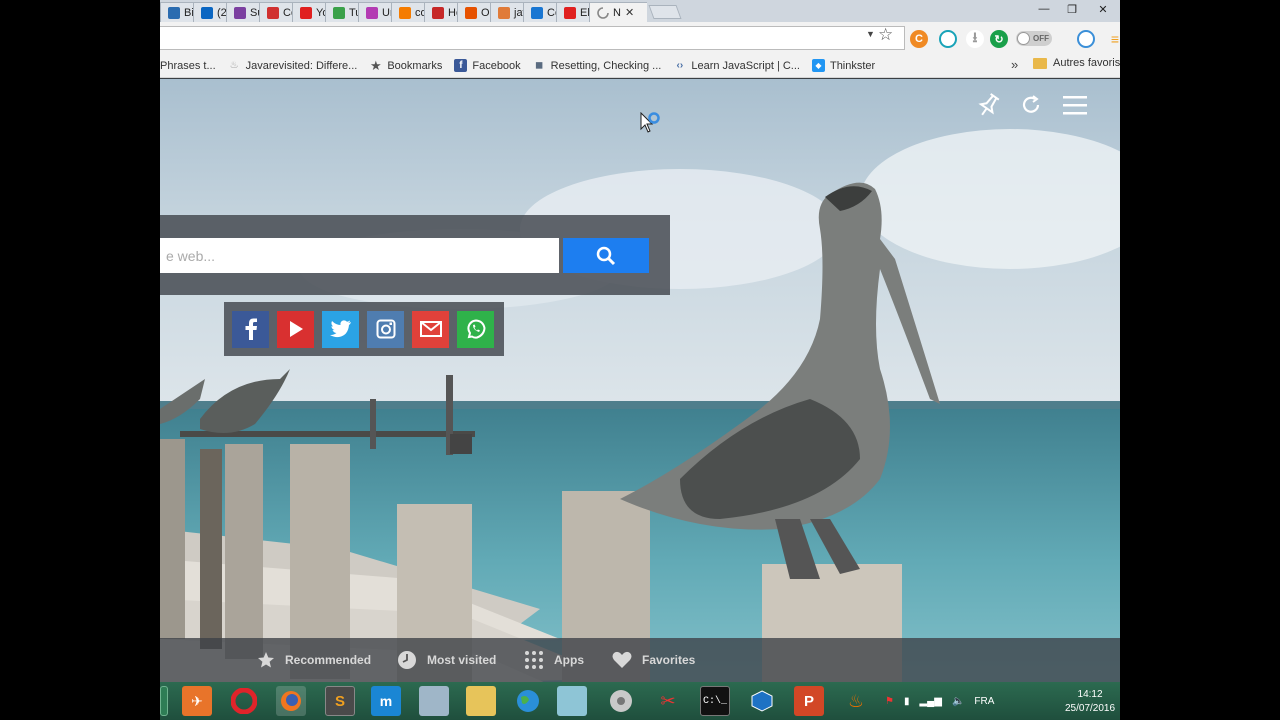  What do you see at coordinates (359, 255) in the screenshot?
I see `search-input` at bounding box center [359, 255].